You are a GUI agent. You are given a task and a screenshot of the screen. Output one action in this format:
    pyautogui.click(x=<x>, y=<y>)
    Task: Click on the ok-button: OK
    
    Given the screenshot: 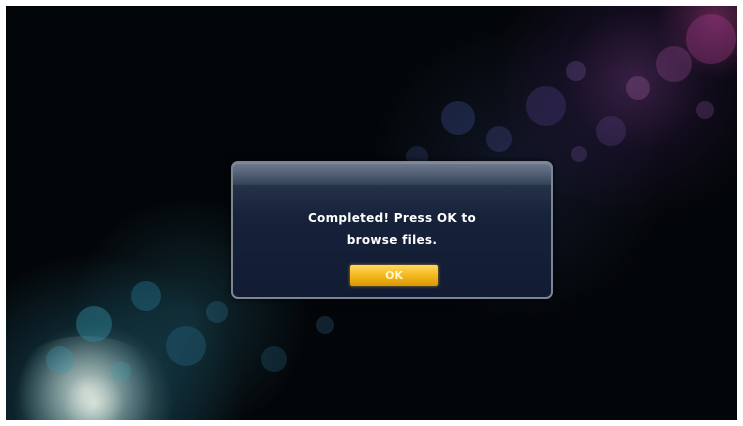 What is the action you would take?
    pyautogui.click(x=394, y=275)
    